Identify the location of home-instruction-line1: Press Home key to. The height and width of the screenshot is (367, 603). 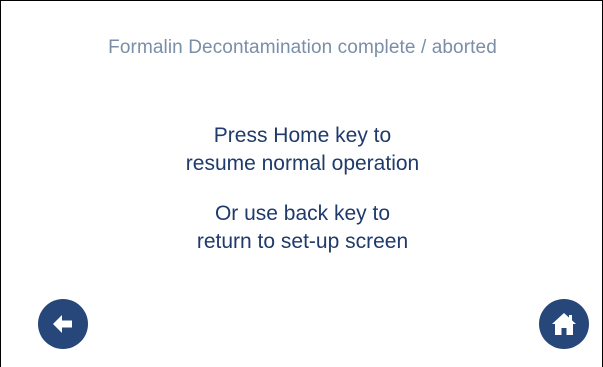
(302, 135).